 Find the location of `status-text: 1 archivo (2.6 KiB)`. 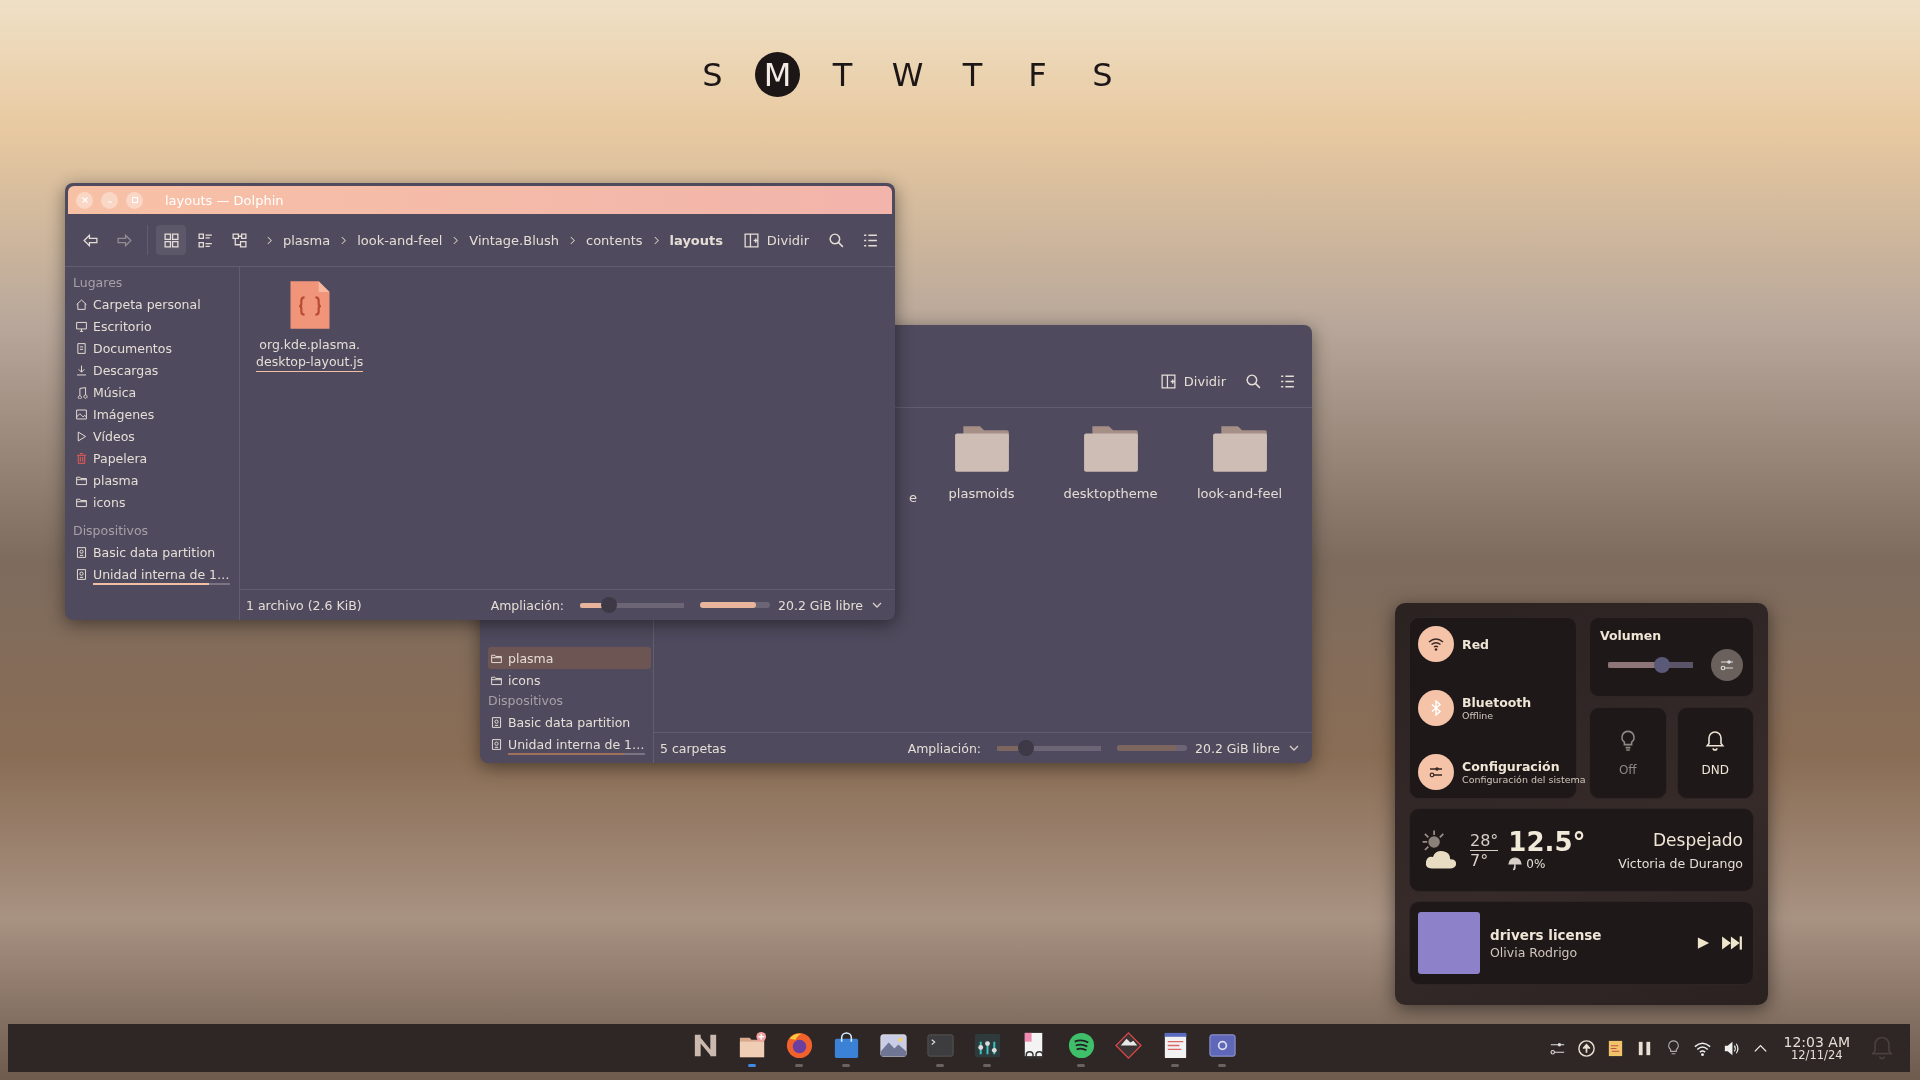

status-text: 1 archivo (2.6 KiB) is located at coordinates (304, 605).